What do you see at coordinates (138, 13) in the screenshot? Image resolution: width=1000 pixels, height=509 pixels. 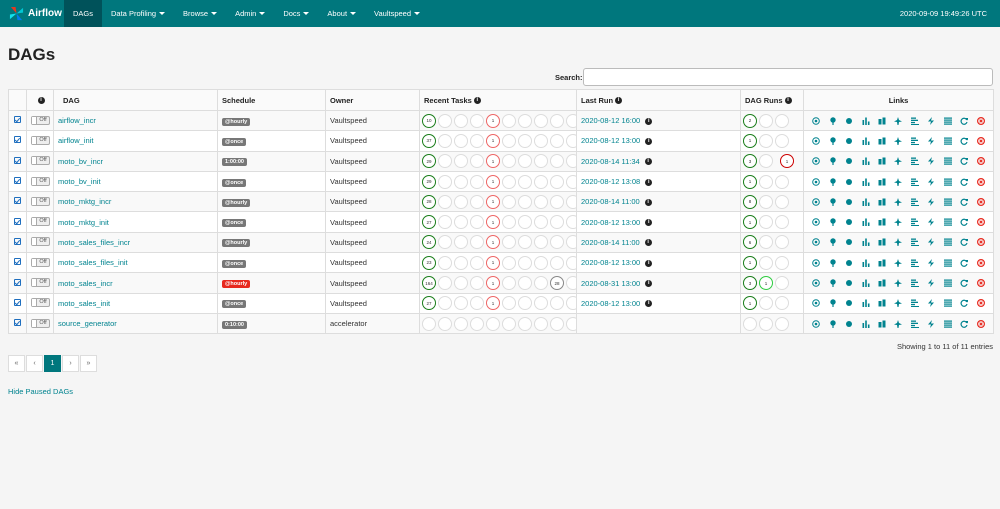 I see `nav-data-profiling: Data Profiling` at bounding box center [138, 13].